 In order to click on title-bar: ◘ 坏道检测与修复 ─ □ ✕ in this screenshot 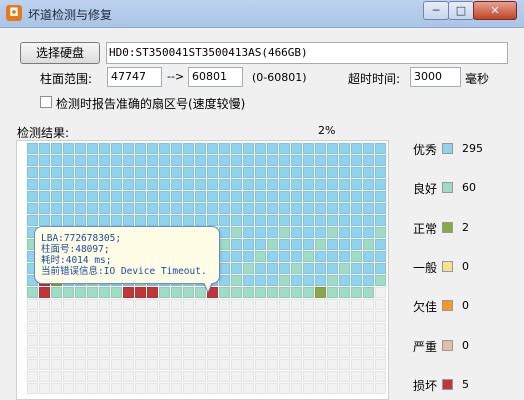, I will do `click(262, 14)`.